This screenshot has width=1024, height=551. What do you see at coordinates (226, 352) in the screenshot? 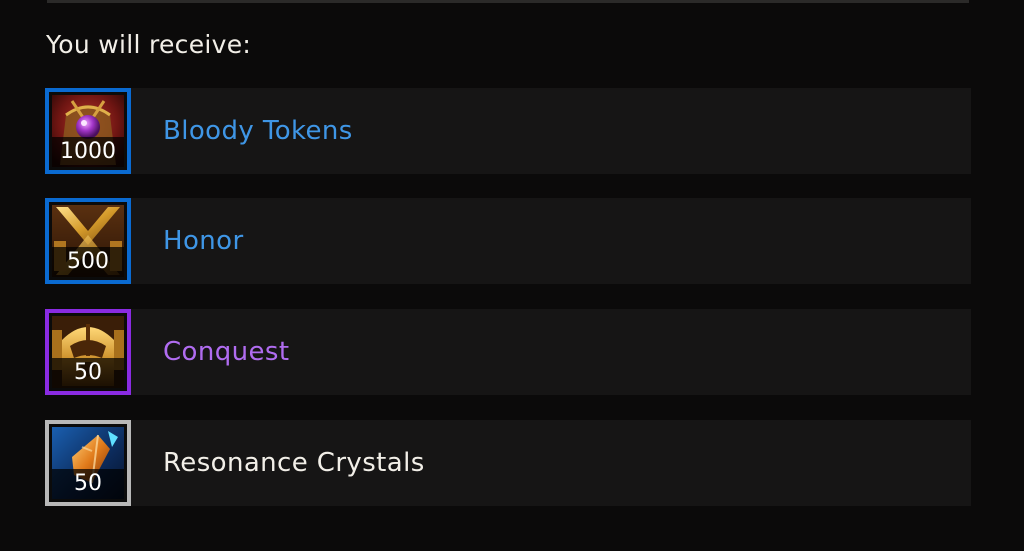
I see `reward-name: Conquest` at bounding box center [226, 352].